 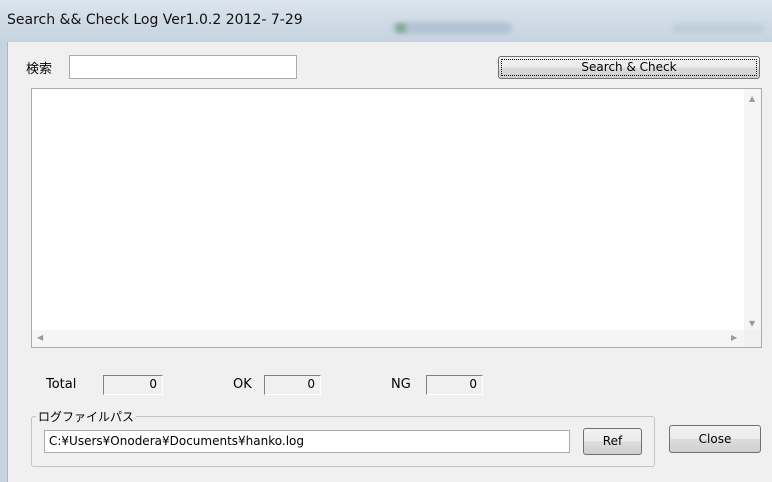 I want to click on scrollbar-corner, so click(x=752, y=338).